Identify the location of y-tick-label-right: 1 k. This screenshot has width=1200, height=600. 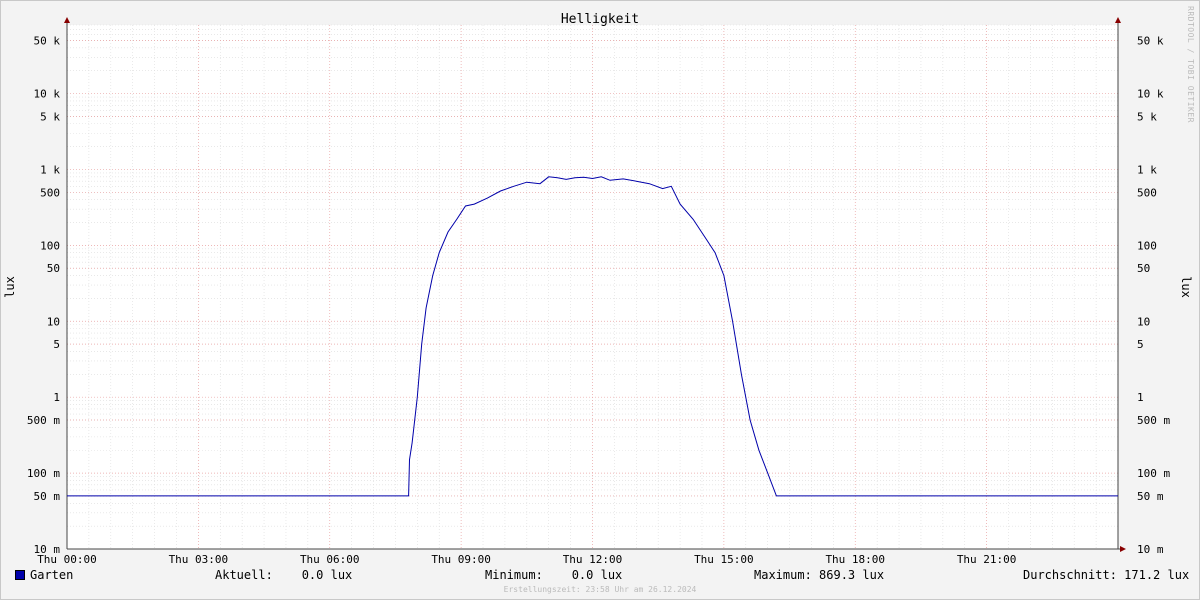
(1147, 169).